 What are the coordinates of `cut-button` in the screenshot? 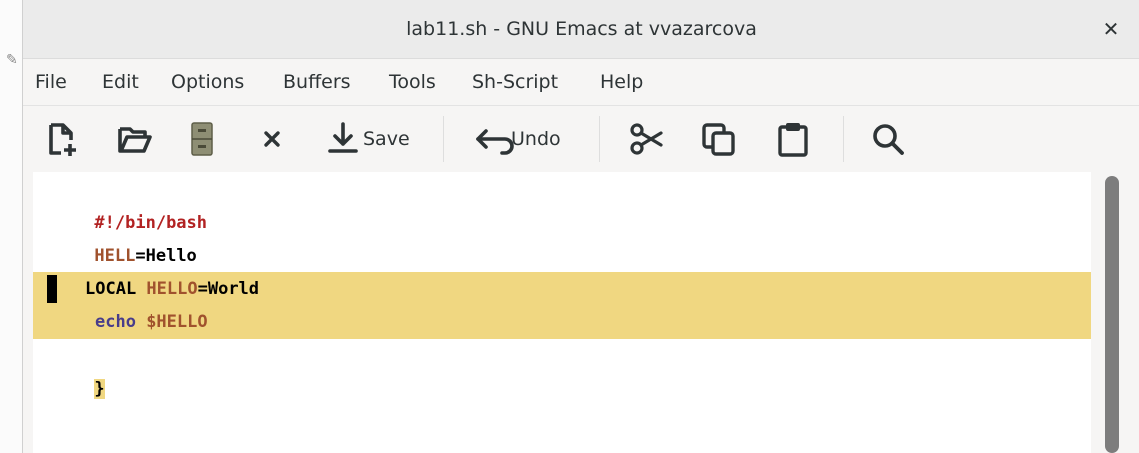 It's located at (646, 139).